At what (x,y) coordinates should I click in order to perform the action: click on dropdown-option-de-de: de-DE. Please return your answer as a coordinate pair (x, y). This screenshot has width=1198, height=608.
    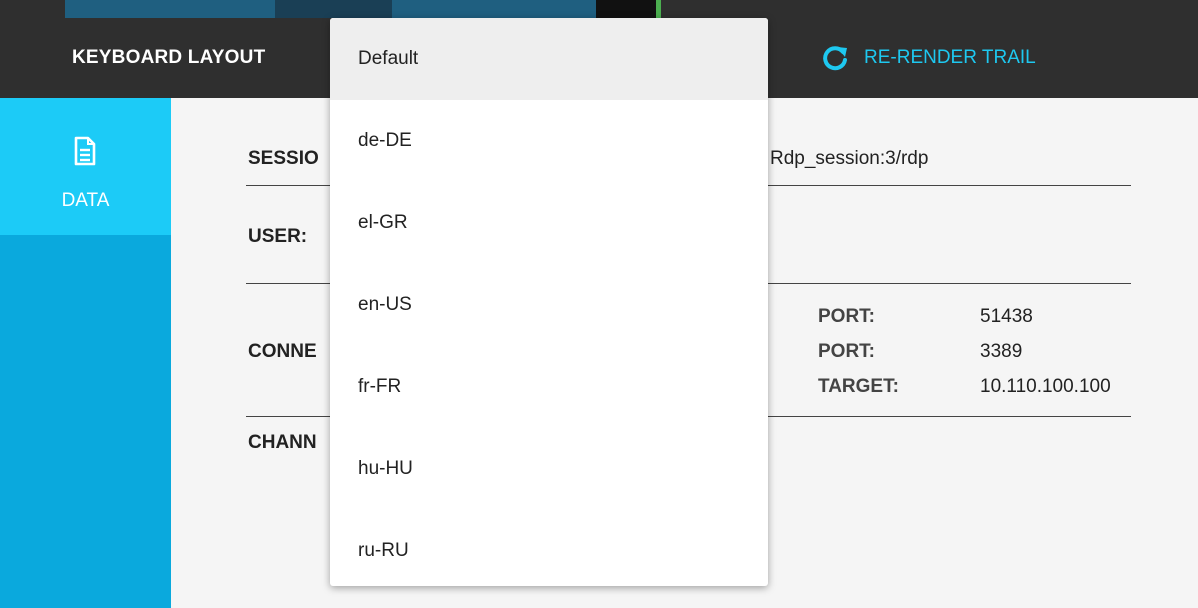
    Looking at the image, I should click on (549, 141).